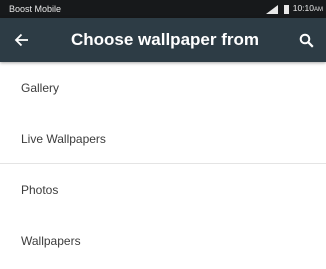  I want to click on status-clock: 10:10AM, so click(308, 9).